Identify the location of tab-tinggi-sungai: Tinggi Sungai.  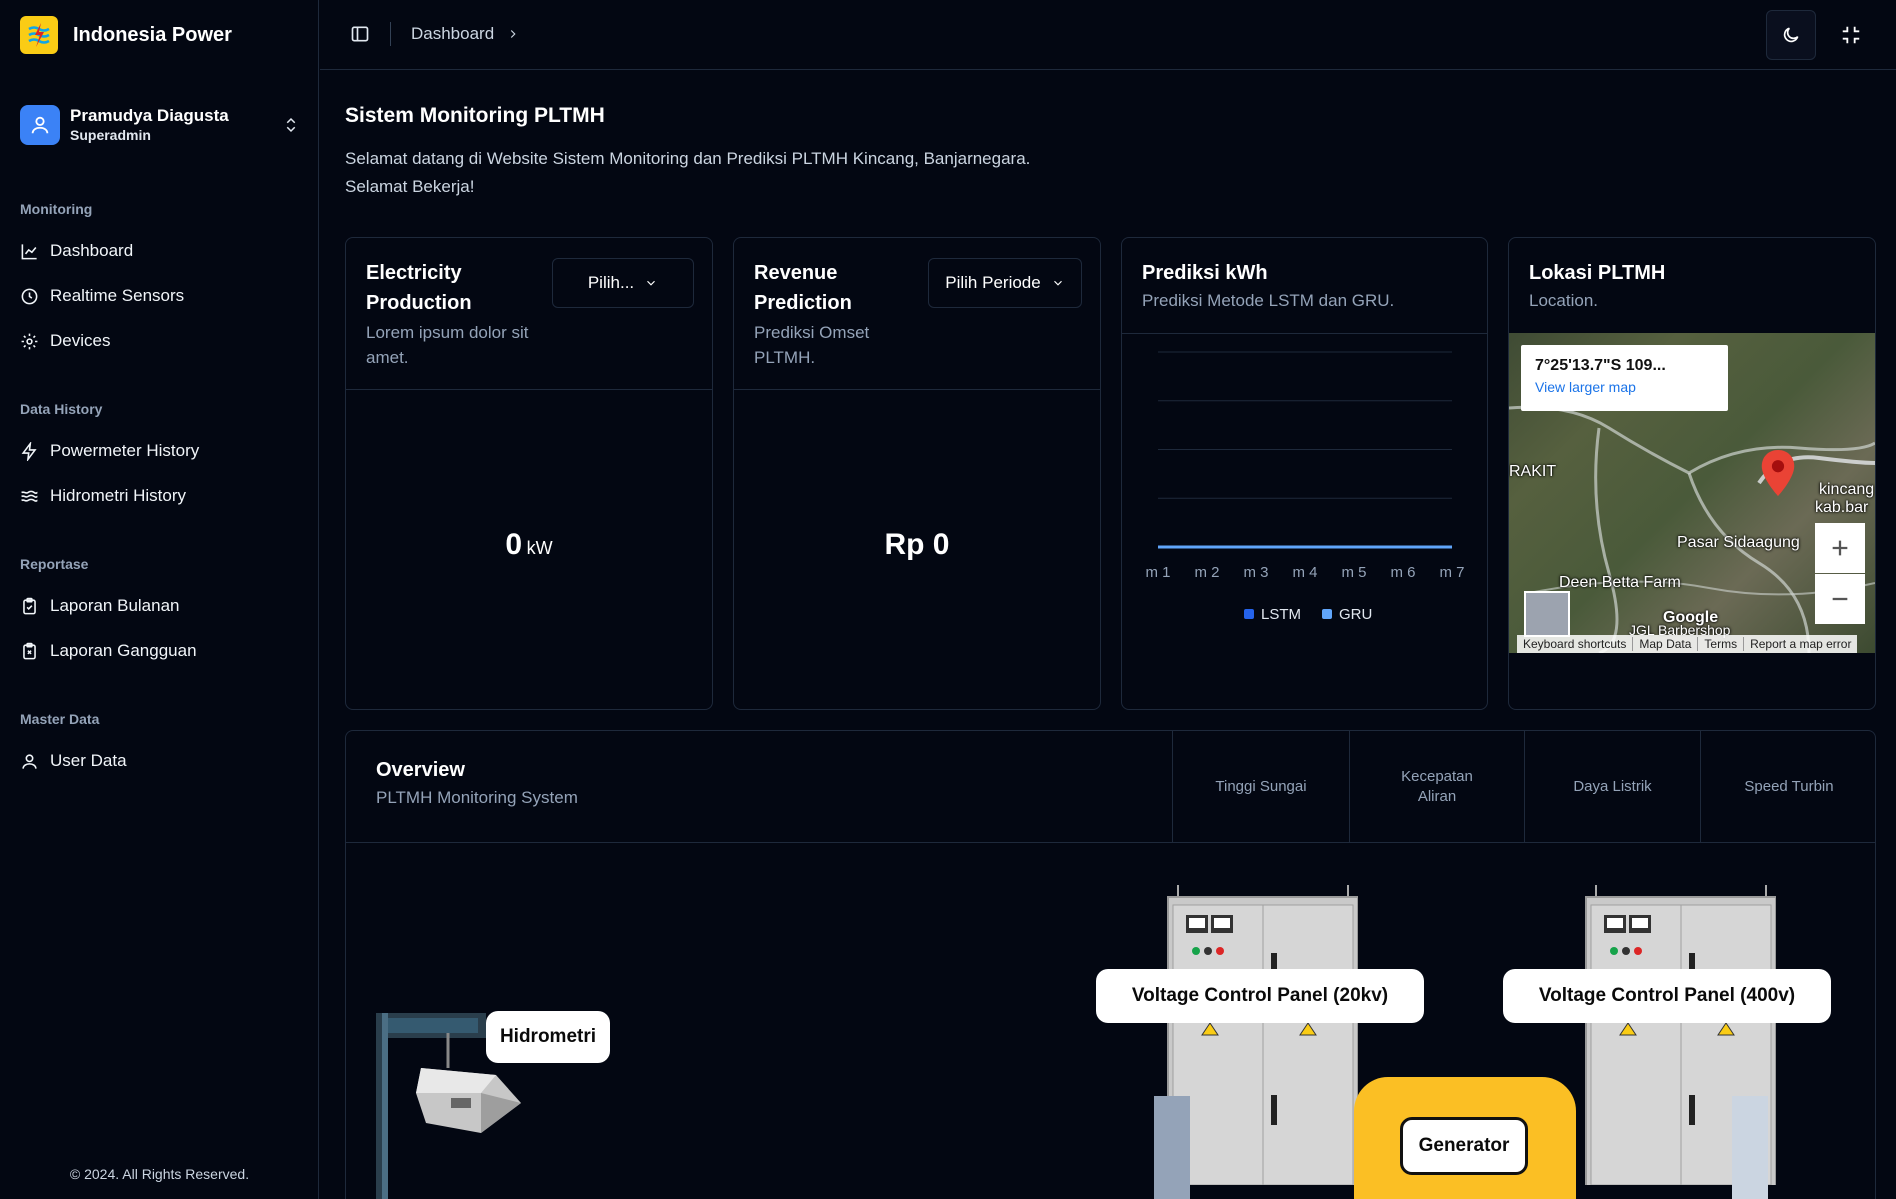
(1260, 787).